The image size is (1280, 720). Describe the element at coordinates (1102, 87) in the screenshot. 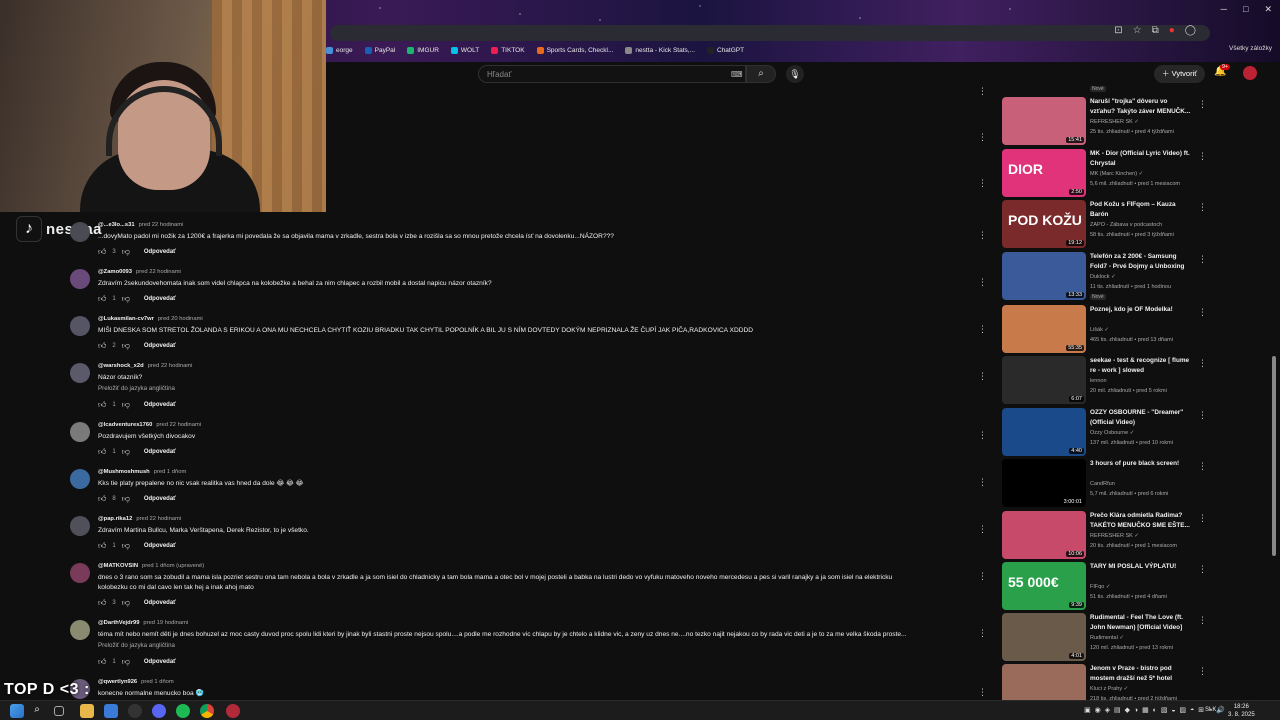

I see `video-card: Nové` at that location.